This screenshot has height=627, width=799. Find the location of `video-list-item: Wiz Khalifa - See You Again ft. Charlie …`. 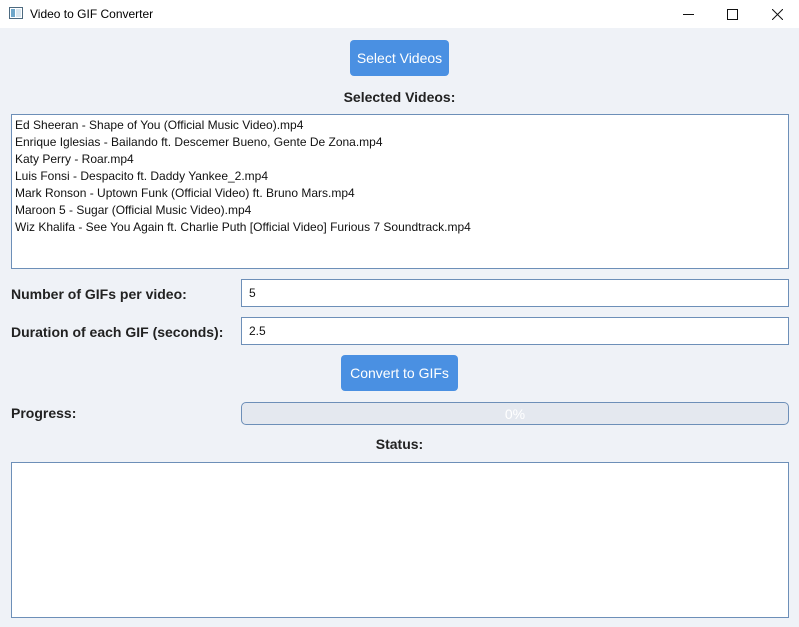

video-list-item: Wiz Khalifa - See You Again ft. Charlie … is located at coordinates (400, 227).